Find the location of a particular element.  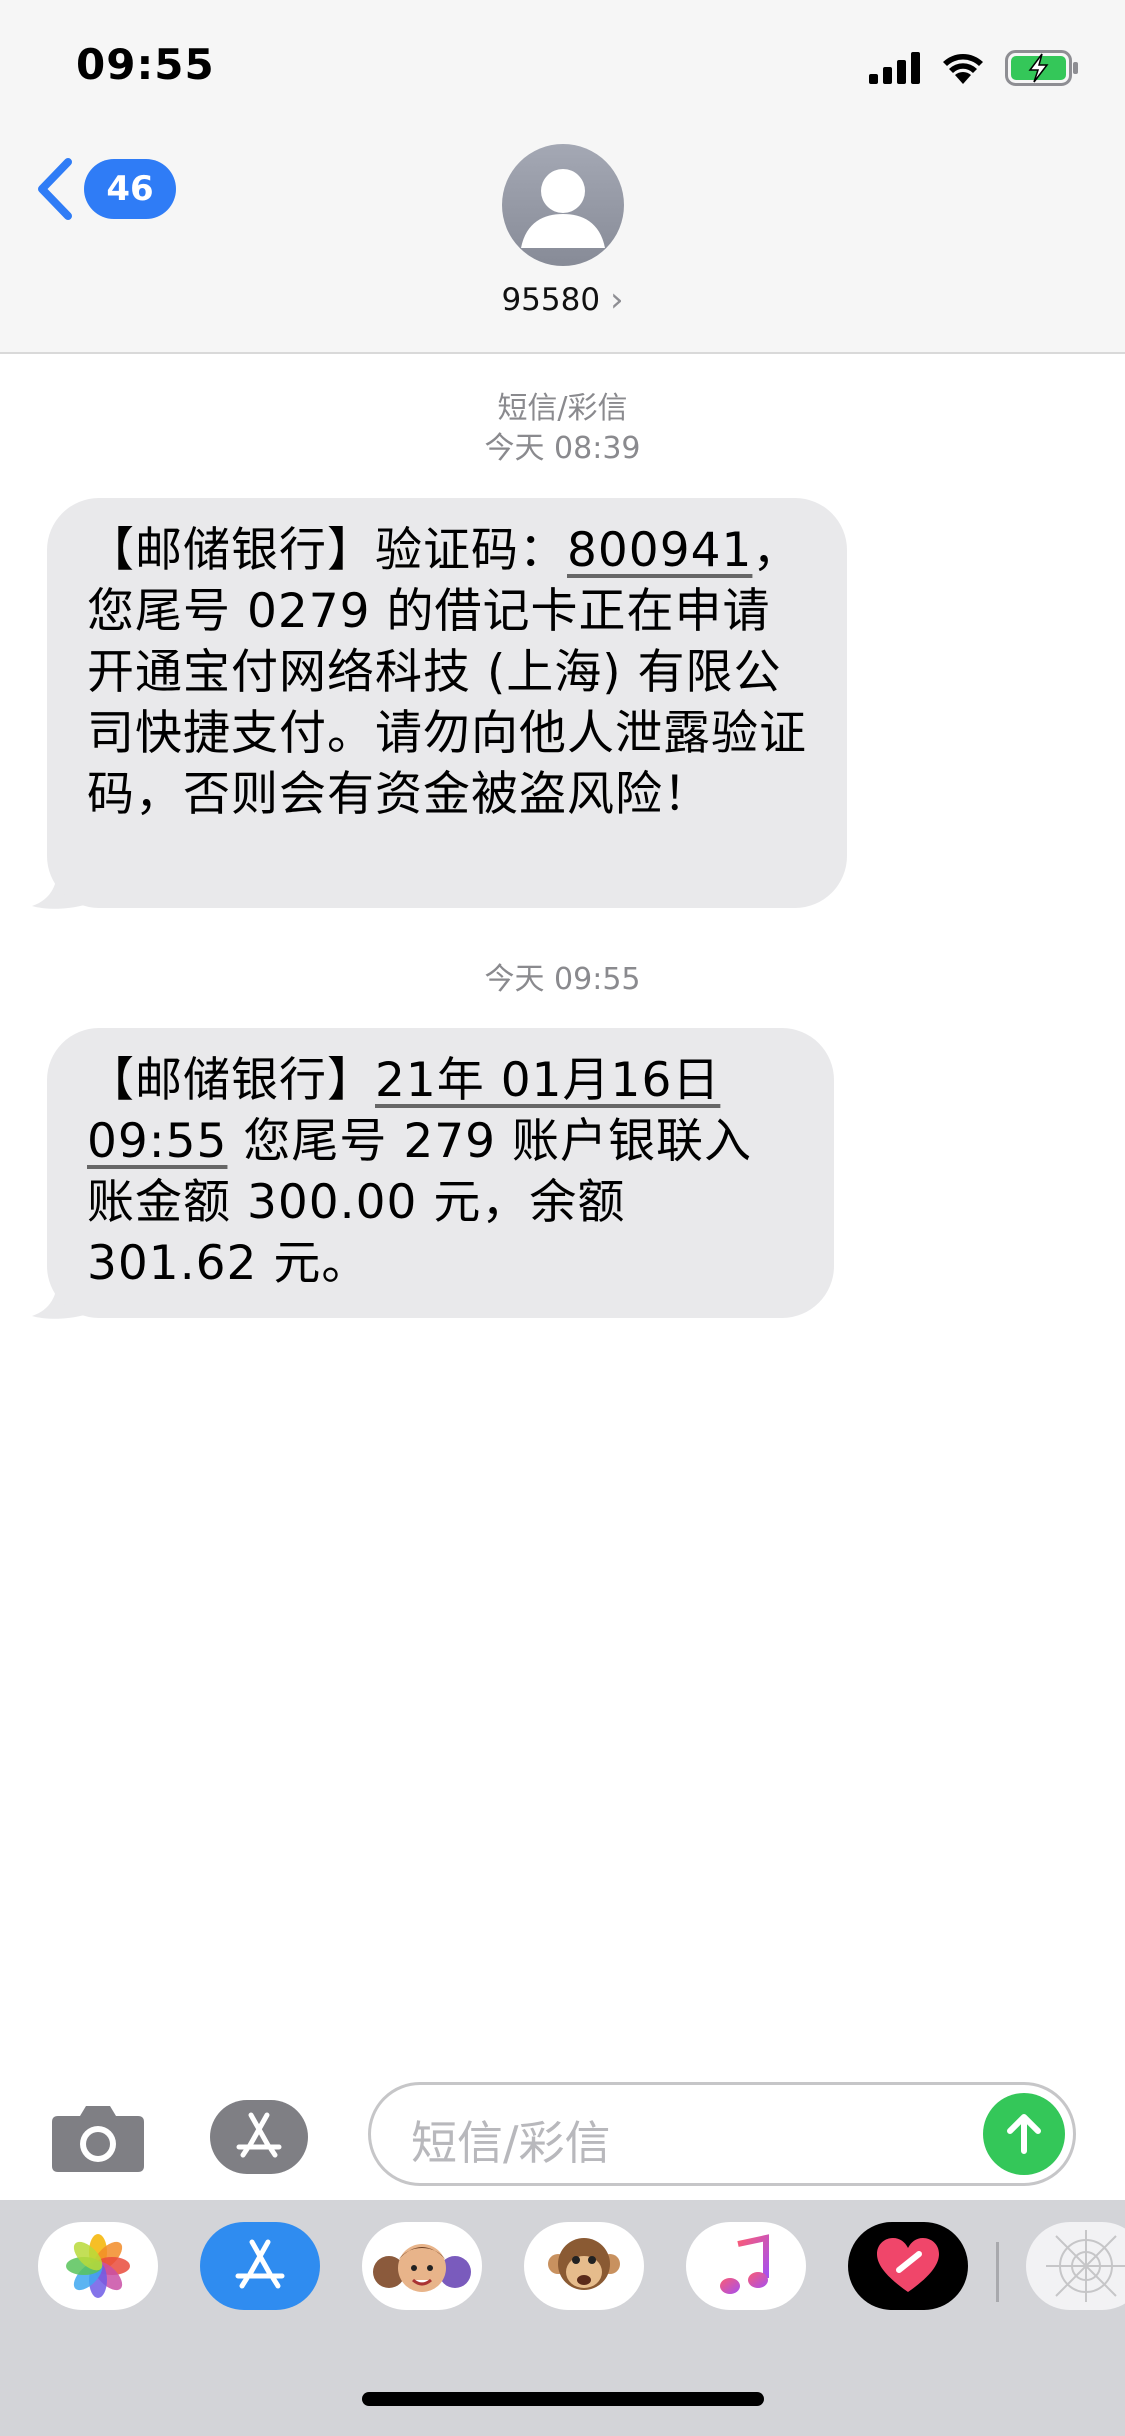

wifi-icon is located at coordinates (963, 69).